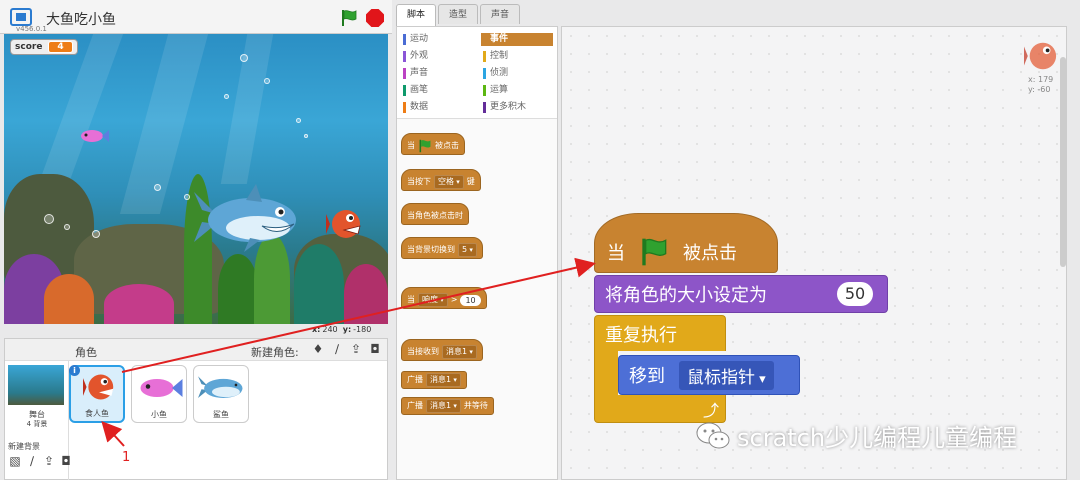 The width and height of the screenshot is (1080, 480). I want to click on sprites-label: 角色, so click(86, 352).